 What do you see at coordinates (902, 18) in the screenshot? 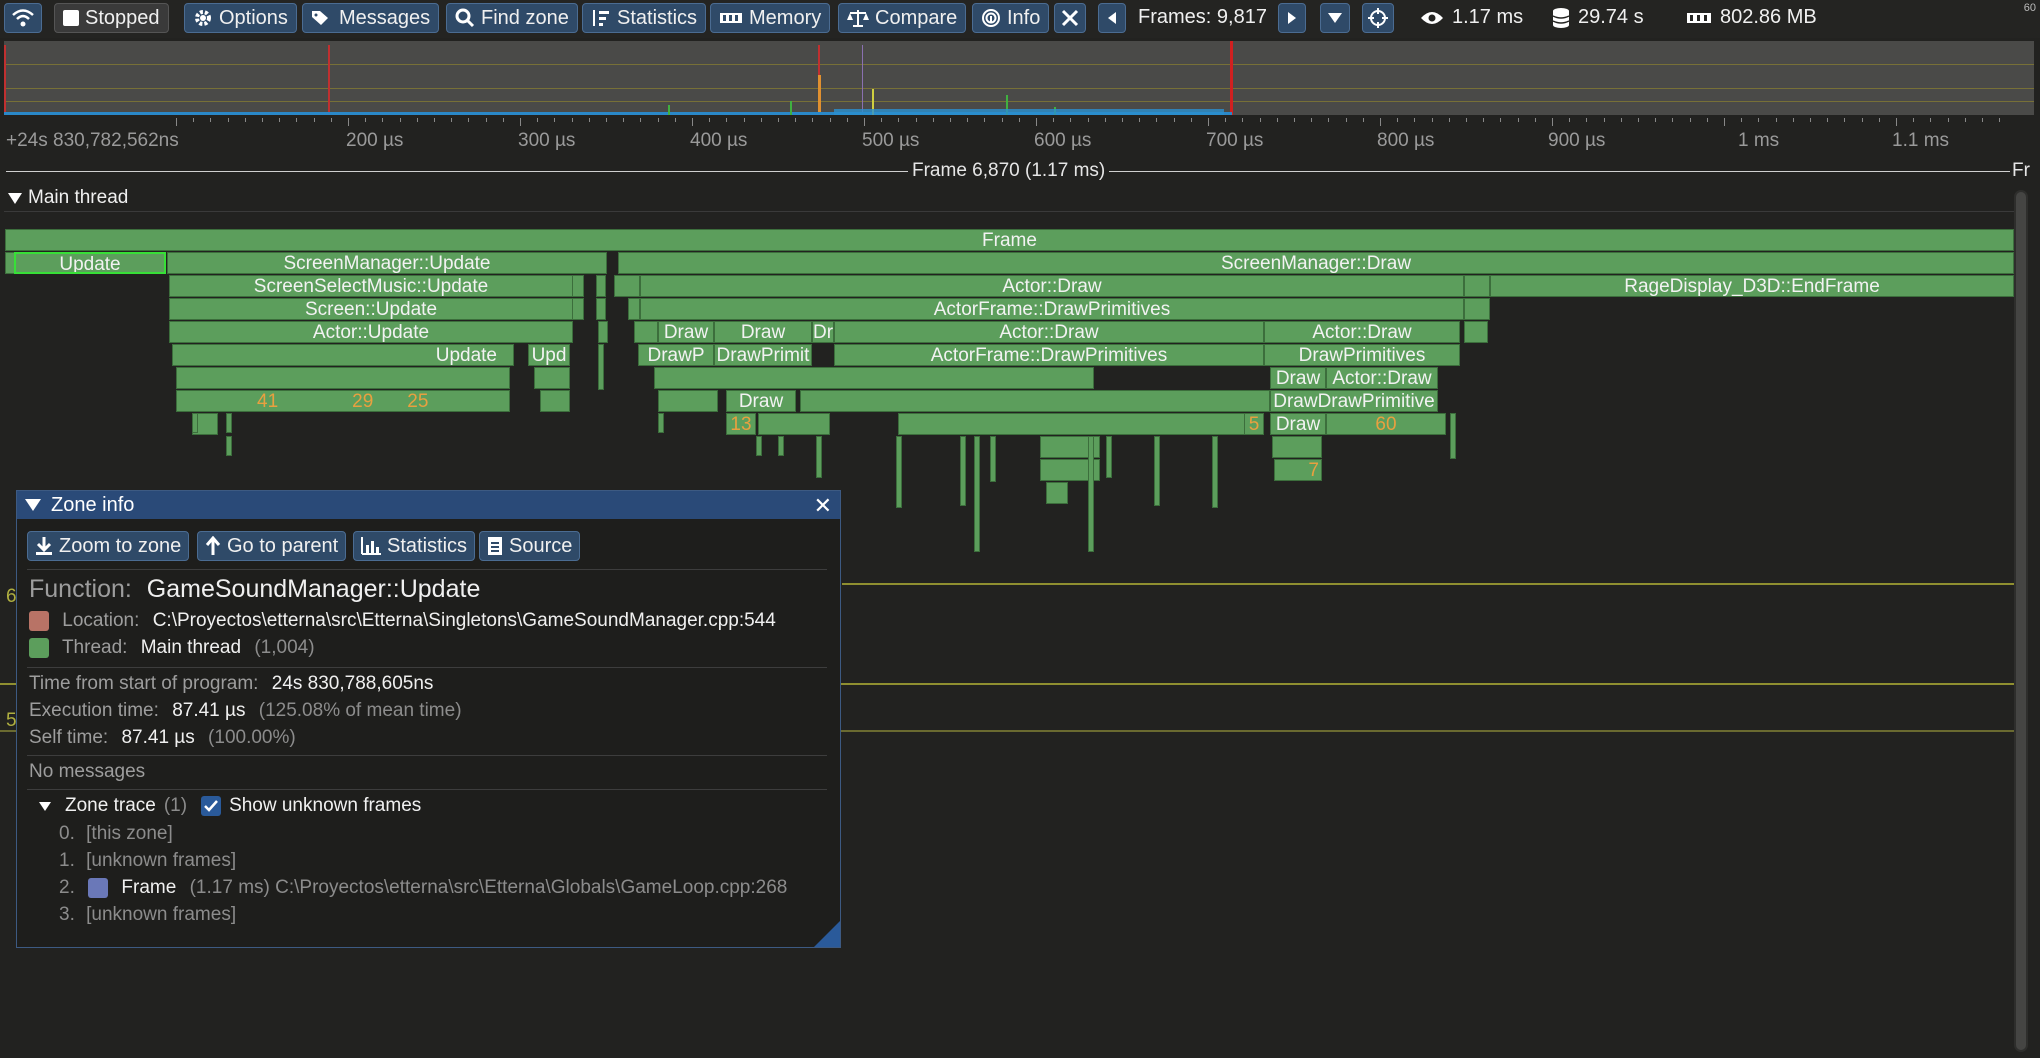
I see `compare-button: Compare` at bounding box center [902, 18].